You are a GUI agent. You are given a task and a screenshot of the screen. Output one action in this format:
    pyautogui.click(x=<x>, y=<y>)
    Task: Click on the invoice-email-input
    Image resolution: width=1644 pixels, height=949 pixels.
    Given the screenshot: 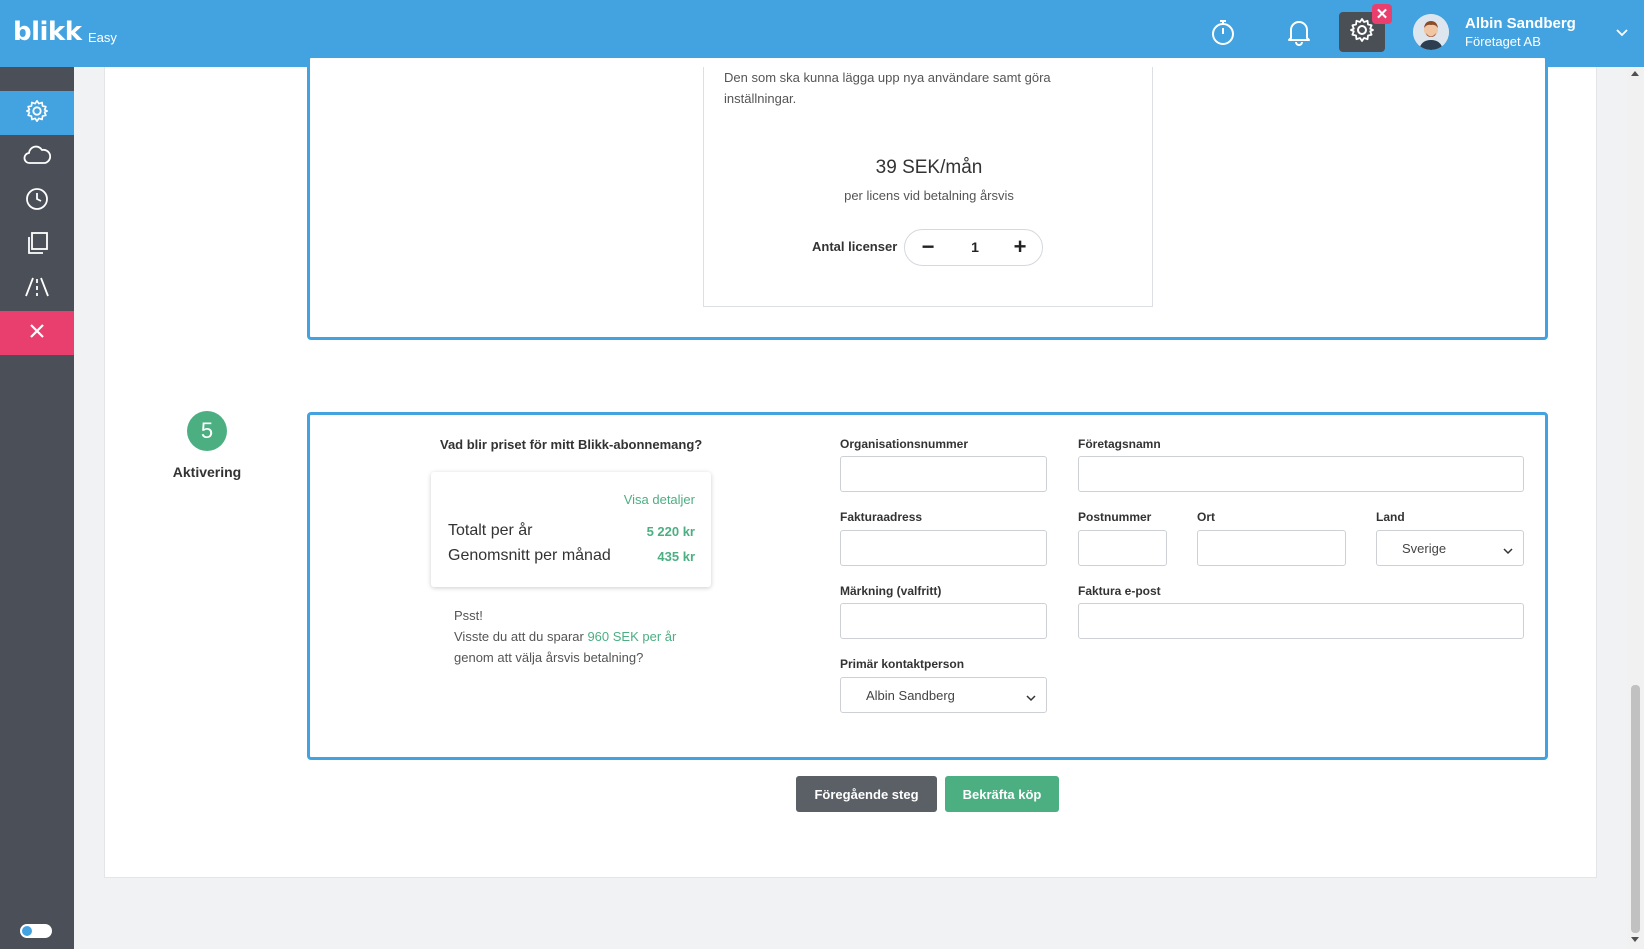 What is the action you would take?
    pyautogui.click(x=1301, y=621)
    